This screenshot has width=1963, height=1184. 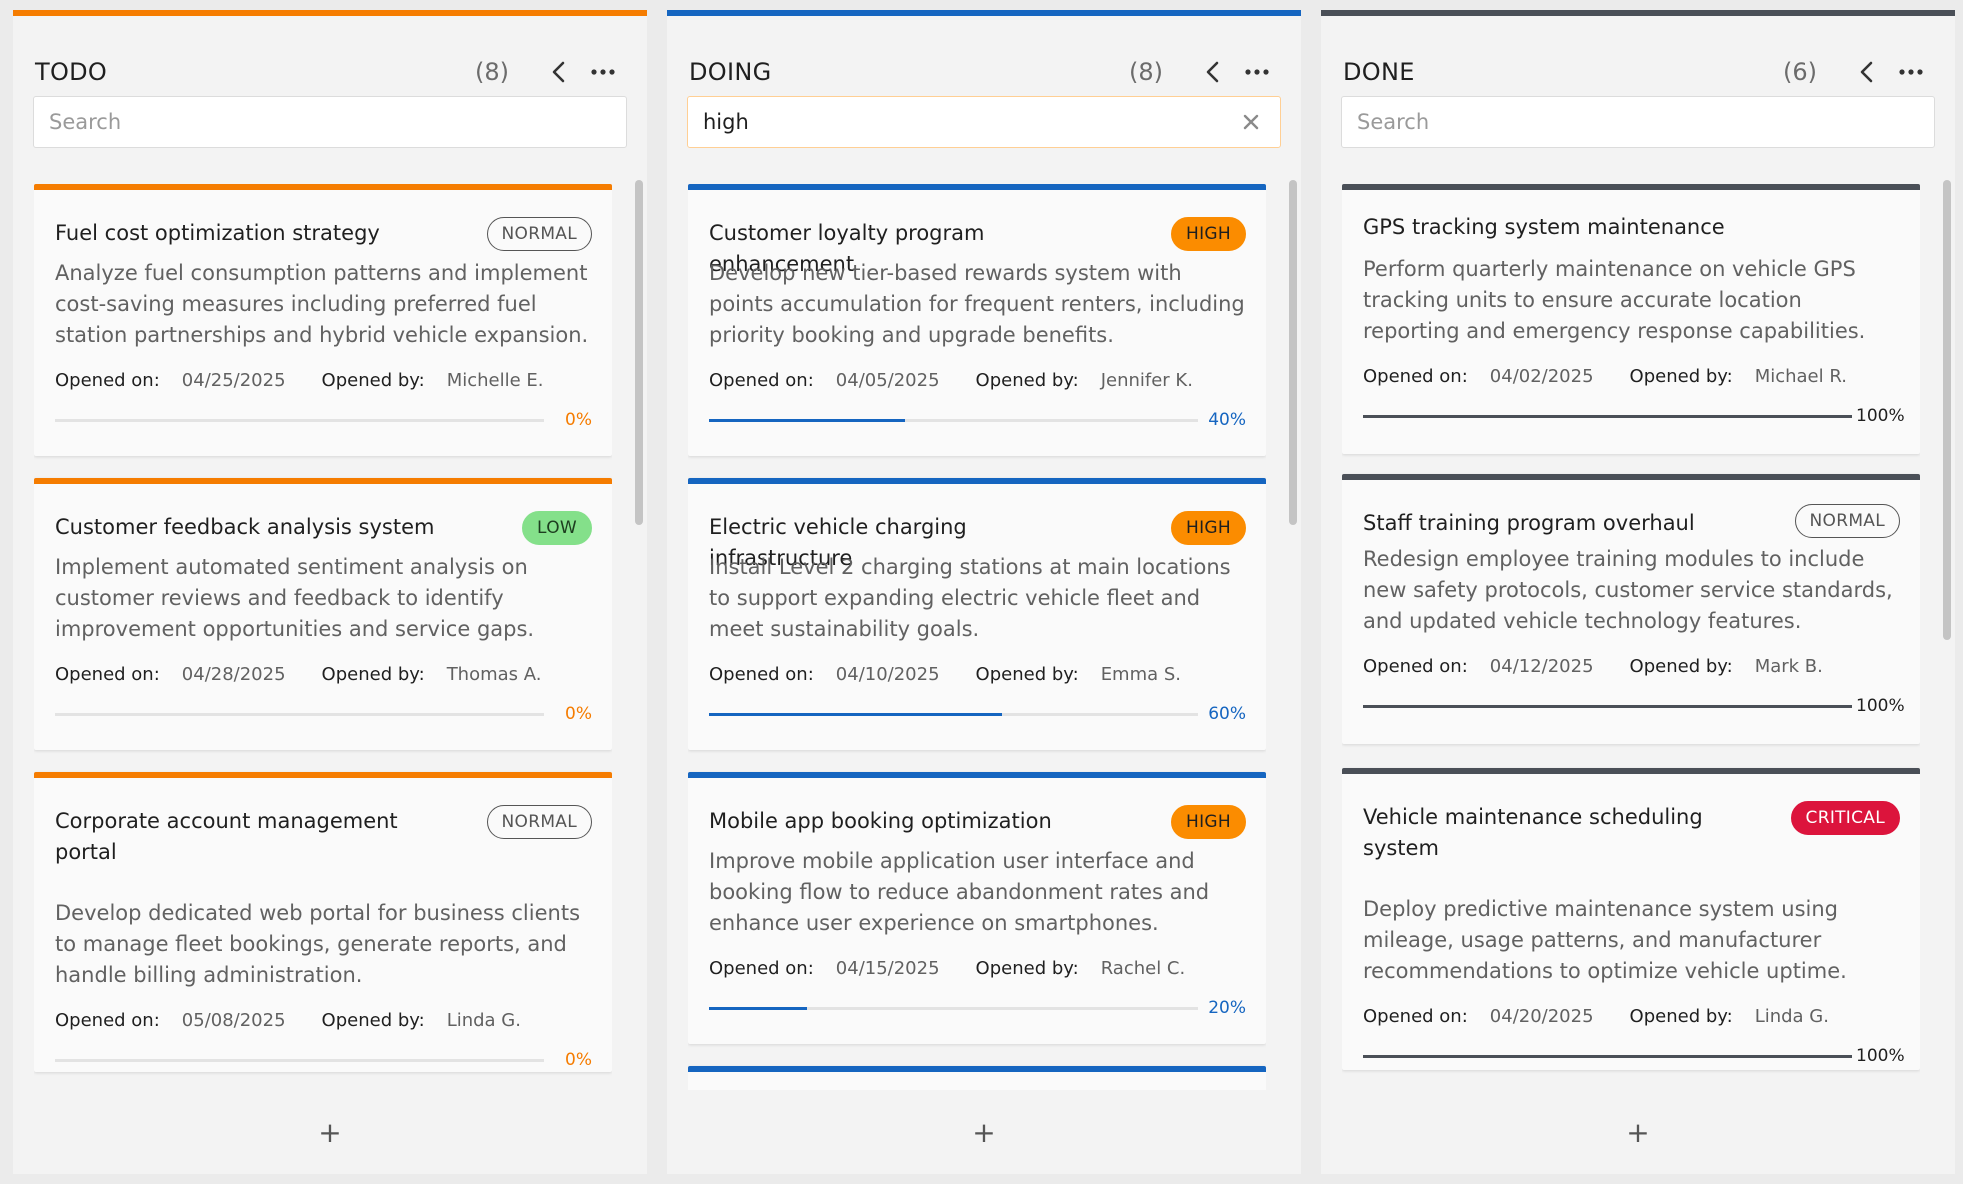 What do you see at coordinates (539, 822) in the screenshot?
I see `priority-badge: NORMAL` at bounding box center [539, 822].